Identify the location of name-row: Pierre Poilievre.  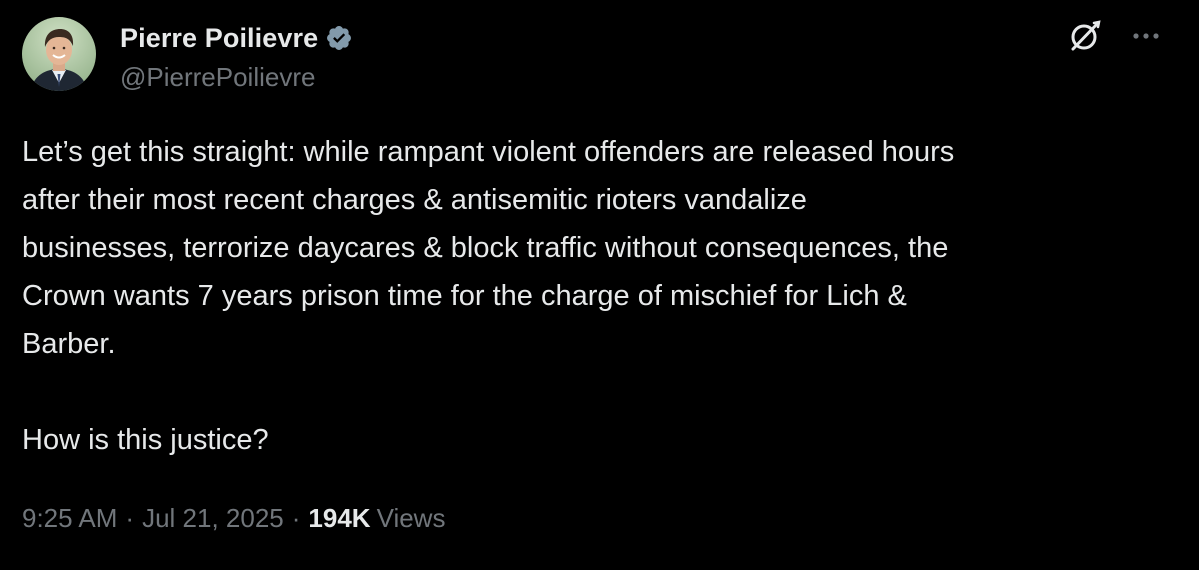
(236, 38).